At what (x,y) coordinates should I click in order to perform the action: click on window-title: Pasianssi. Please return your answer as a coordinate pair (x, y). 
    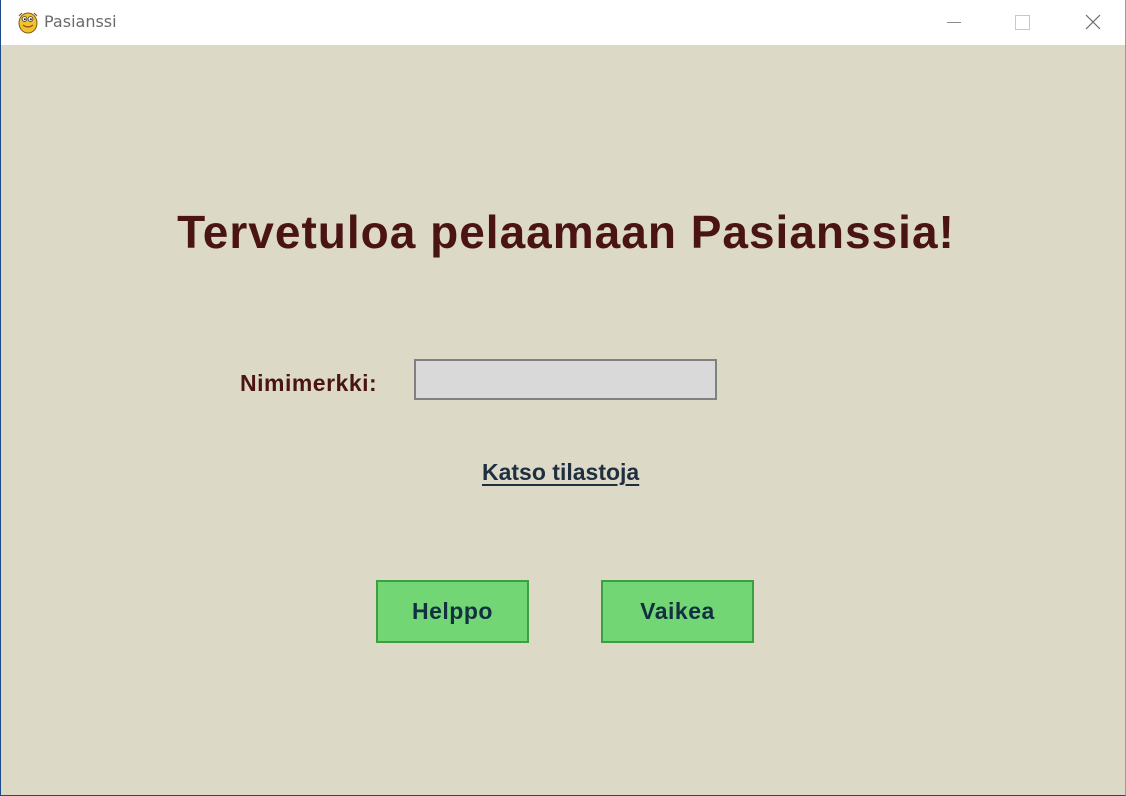
    Looking at the image, I should click on (80, 21).